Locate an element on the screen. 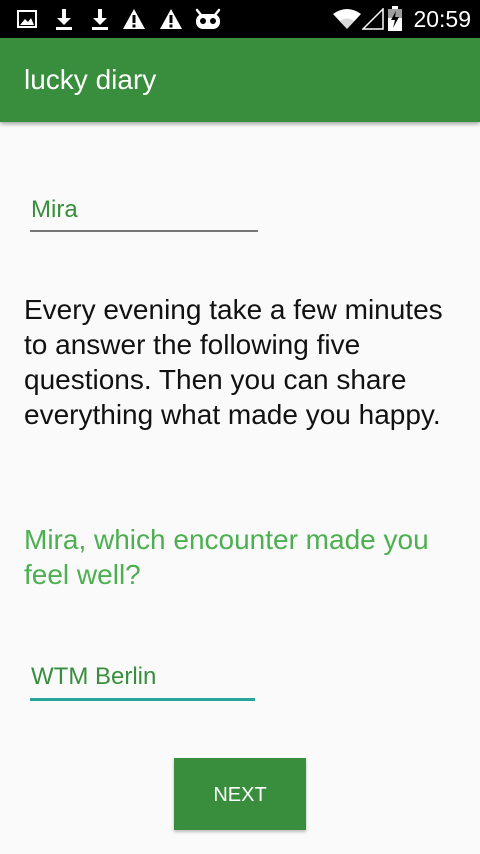 This screenshot has height=854, width=480. answer-field: WTM Berlin is located at coordinates (142, 680).